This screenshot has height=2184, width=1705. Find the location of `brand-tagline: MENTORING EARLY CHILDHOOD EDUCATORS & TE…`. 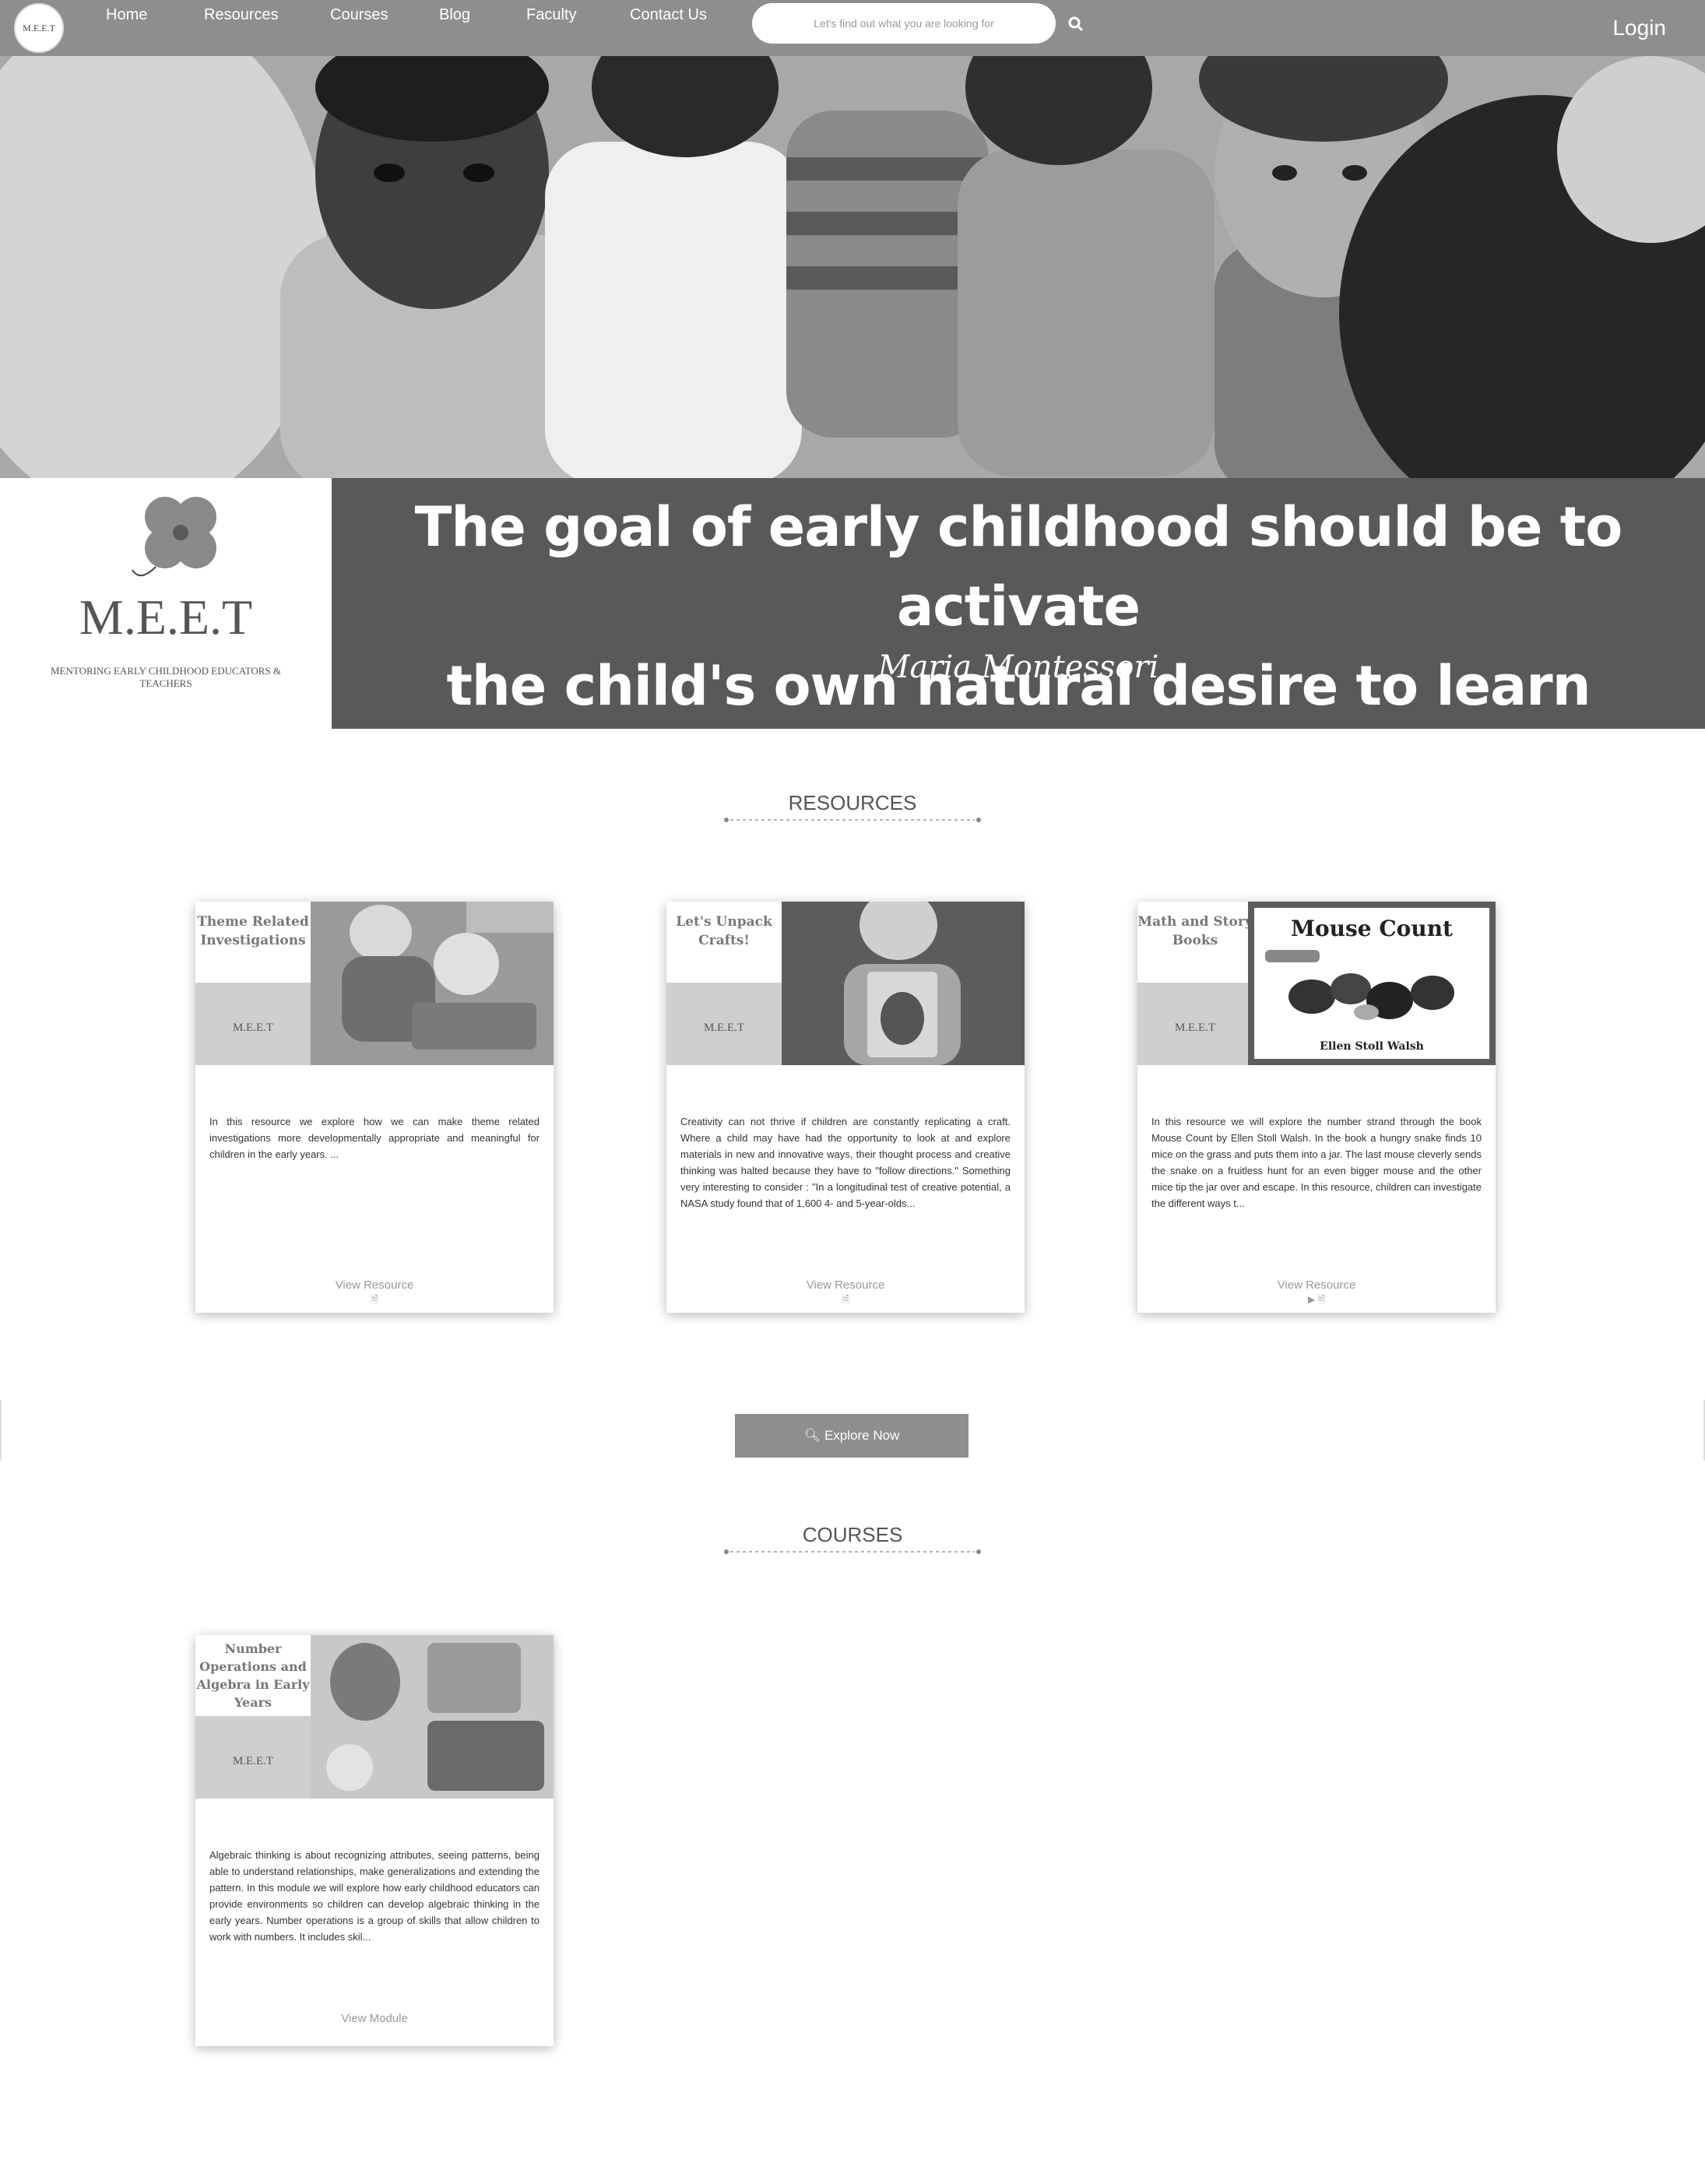

brand-tagline: MENTORING EARLY CHILDHOOD EDUCATORS & TE… is located at coordinates (166, 677).